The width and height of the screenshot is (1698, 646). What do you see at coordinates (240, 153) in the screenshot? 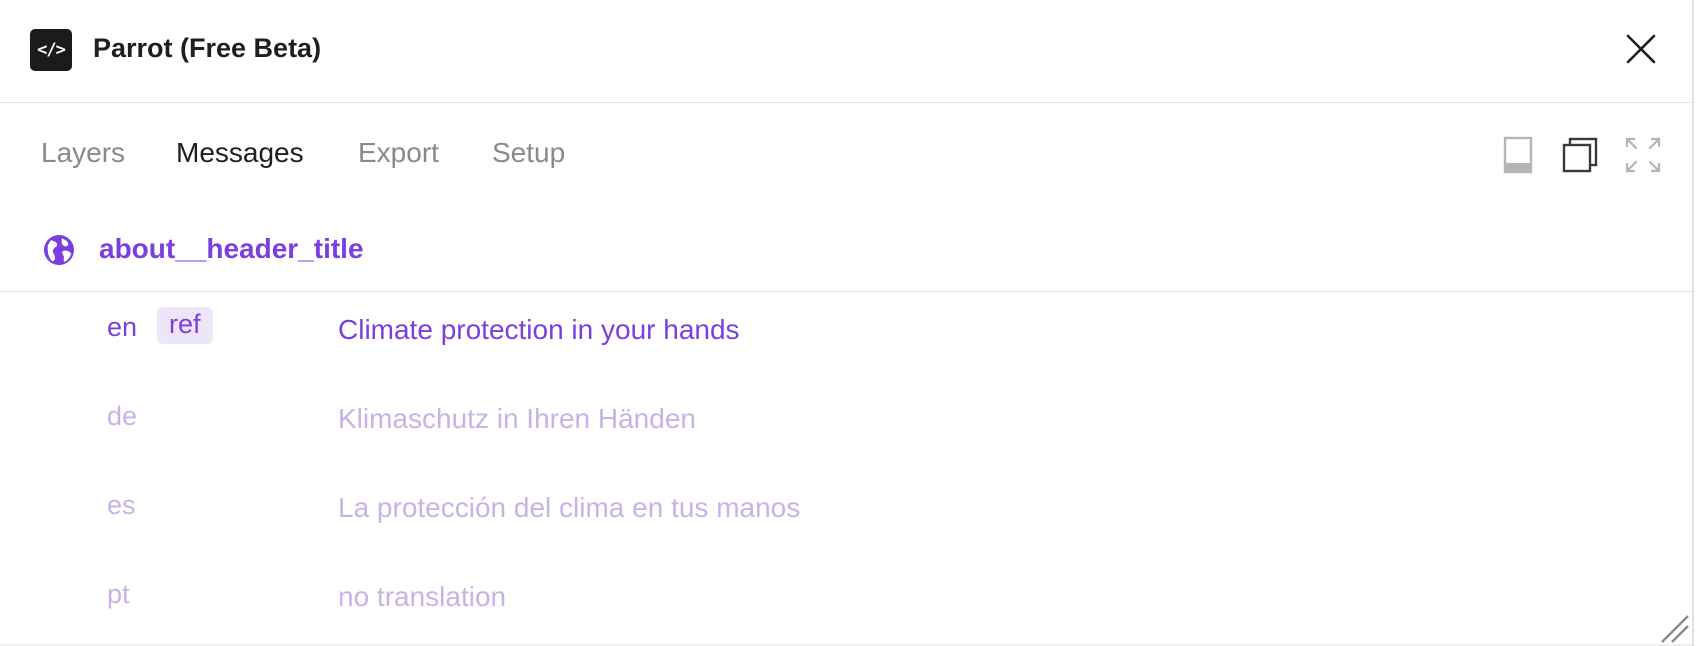
I see `tab-messages: Messages` at bounding box center [240, 153].